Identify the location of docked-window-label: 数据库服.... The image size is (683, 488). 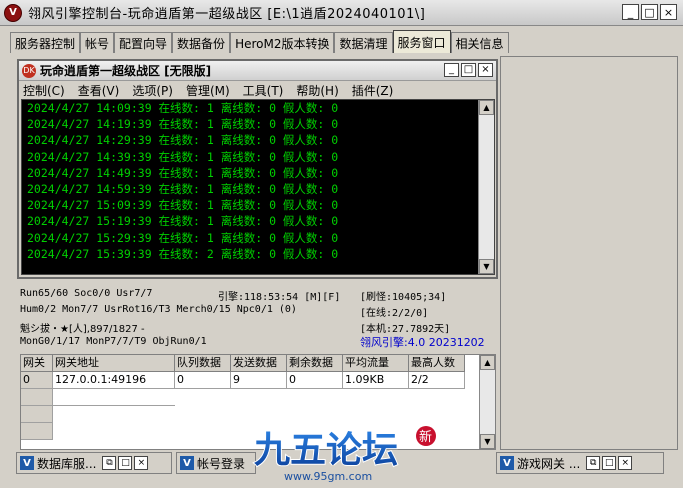
(67, 463).